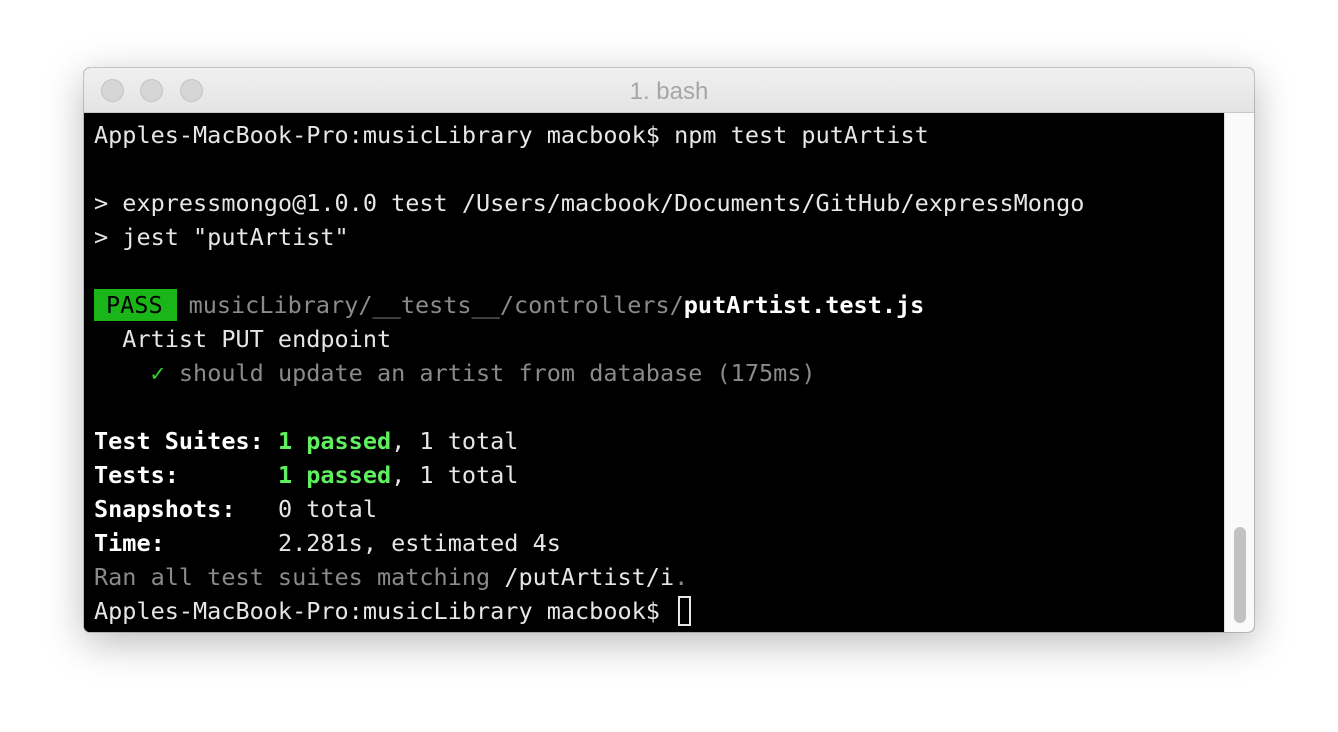 Image resolution: width=1338 pixels, height=732 pixels. What do you see at coordinates (685, 610) in the screenshot?
I see `text-cursor` at bounding box center [685, 610].